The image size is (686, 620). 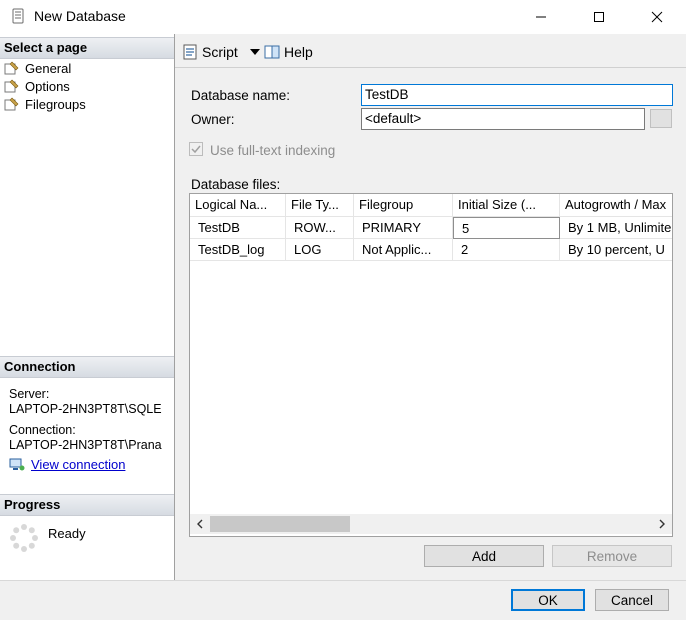 I want to click on remove-button: Remove, so click(x=612, y=556).